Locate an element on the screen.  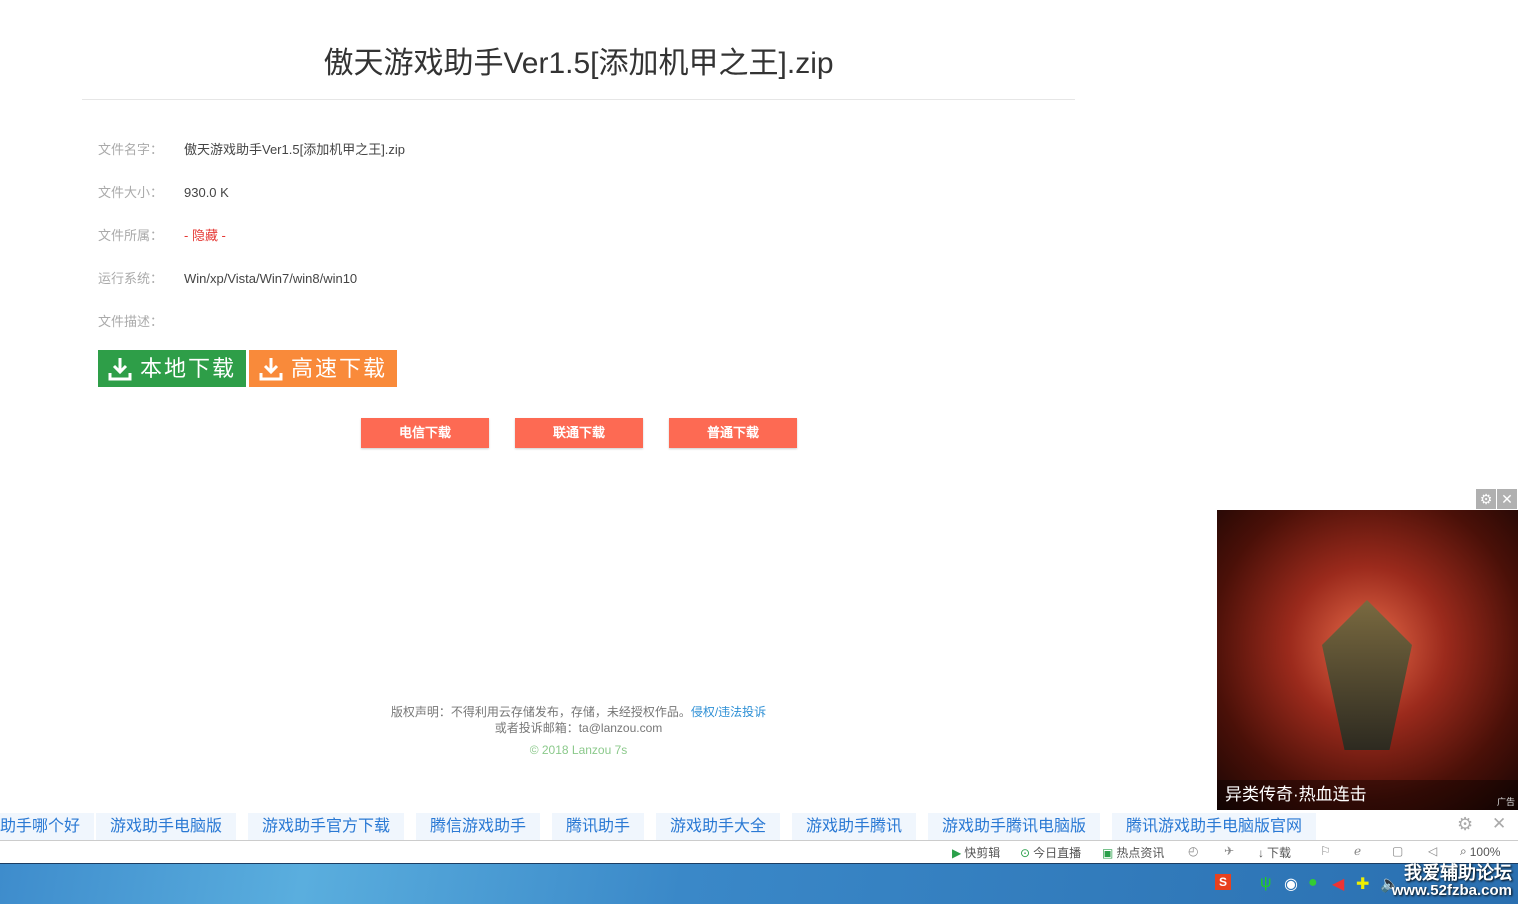
news-button: ▣ 热点资讯 is located at coordinates (1133, 852).